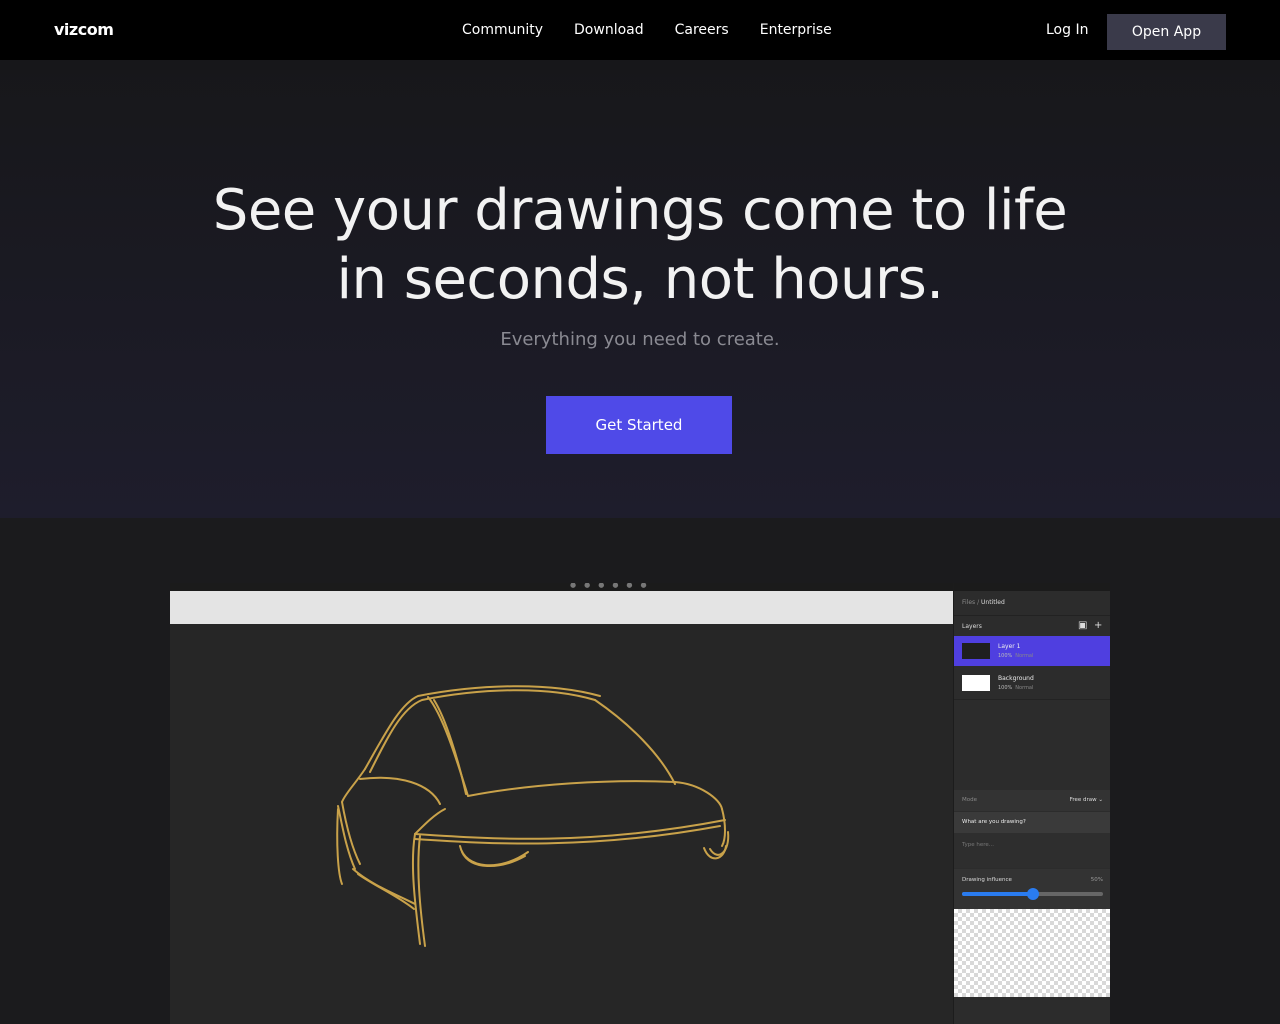 This screenshot has width=1280, height=1024. Describe the element at coordinates (1032, 683) in the screenshot. I see `layer-item-background: Background 100% Normal` at that location.